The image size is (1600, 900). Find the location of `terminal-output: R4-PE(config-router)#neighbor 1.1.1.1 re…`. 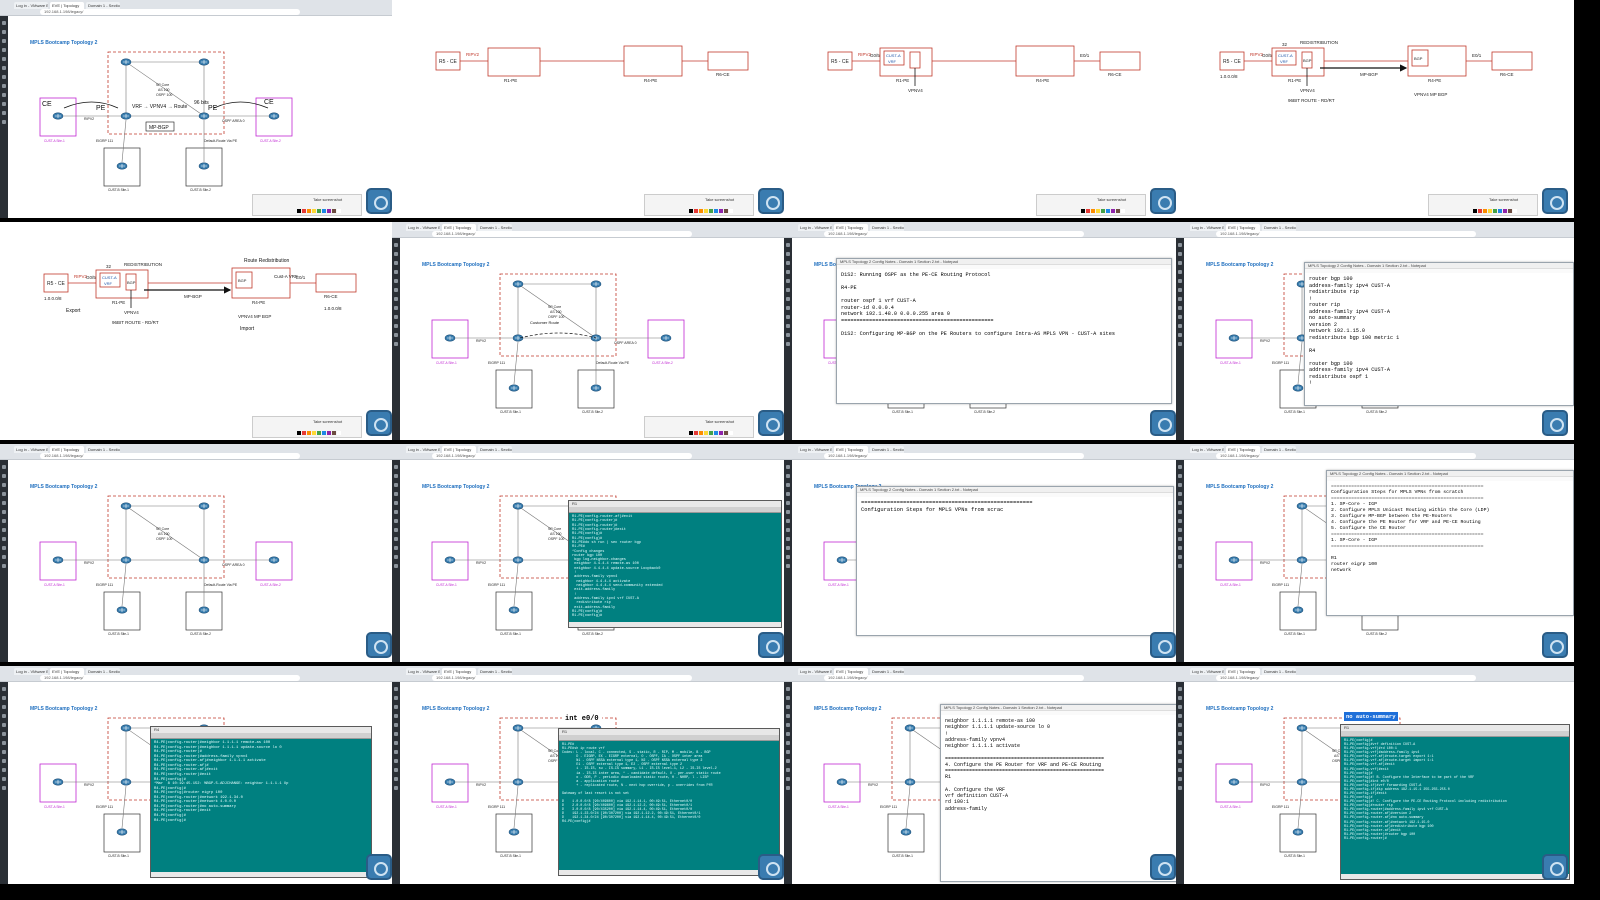

terminal-output: R4-PE(config-router)#neighbor 1.1.1.1 re… is located at coordinates (261, 782).